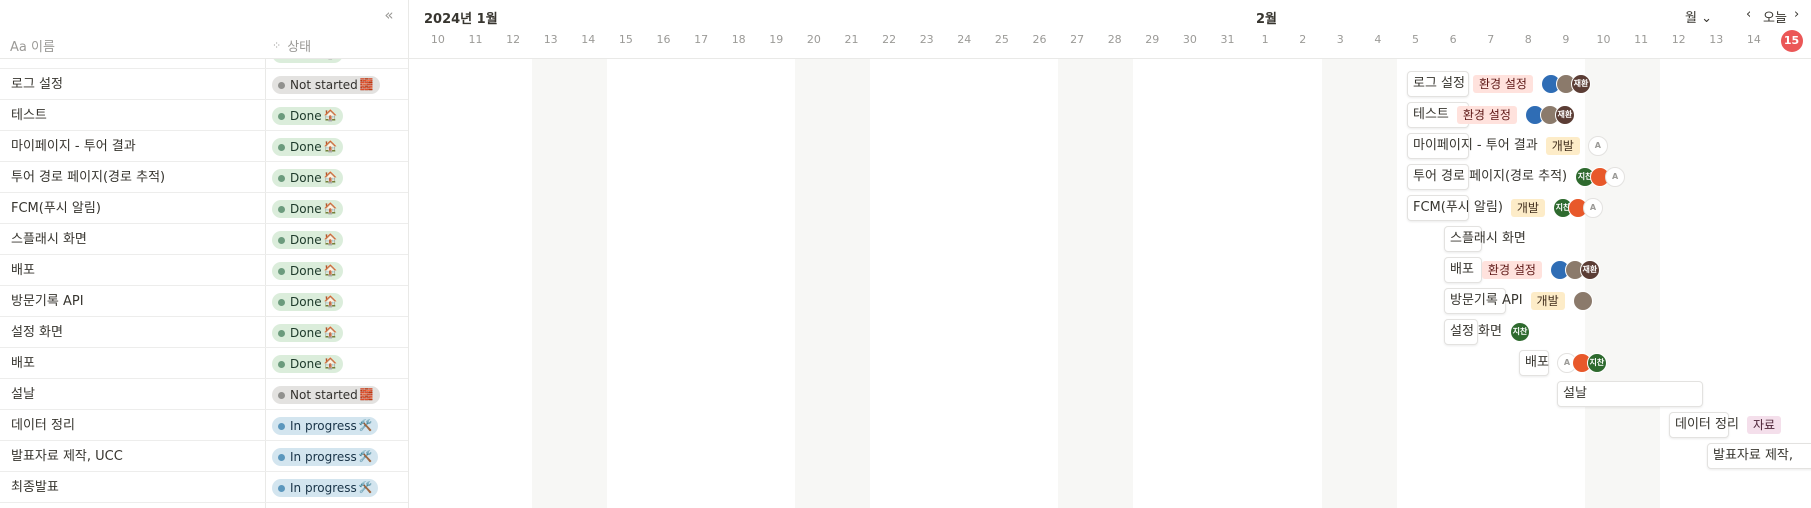 This screenshot has height=508, width=1811. What do you see at coordinates (1597, 146) in the screenshot?
I see `avatar: A` at bounding box center [1597, 146].